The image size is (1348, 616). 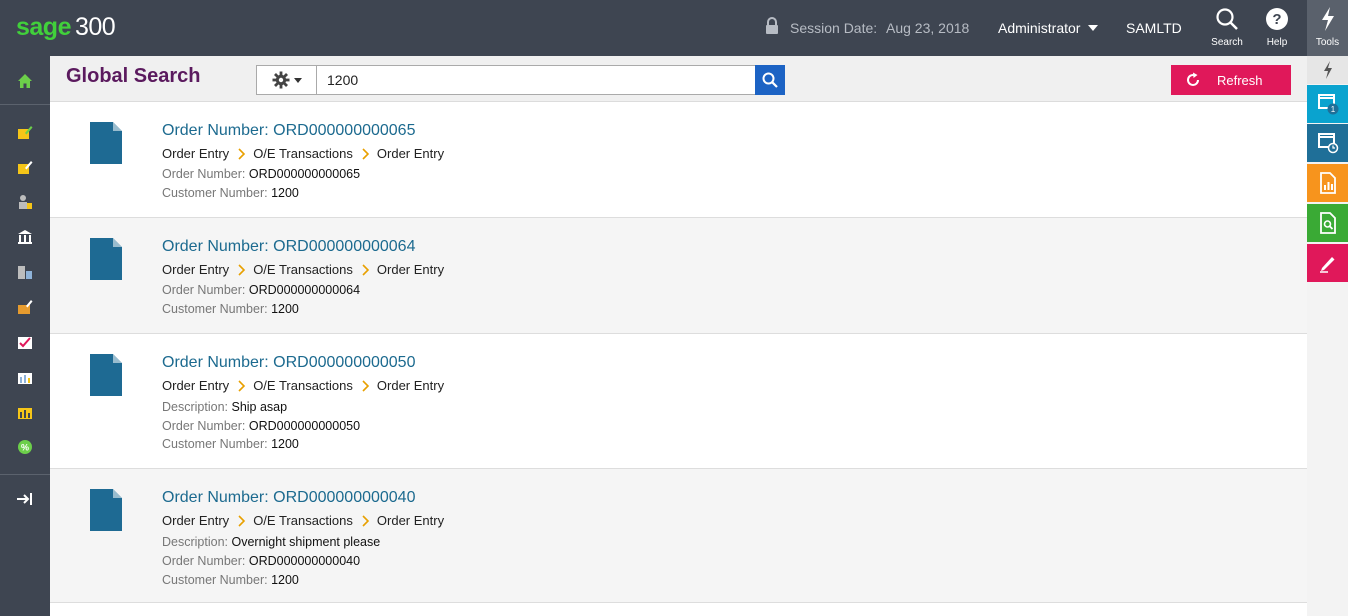 I want to click on ledger-icon, so click(x=25, y=132).